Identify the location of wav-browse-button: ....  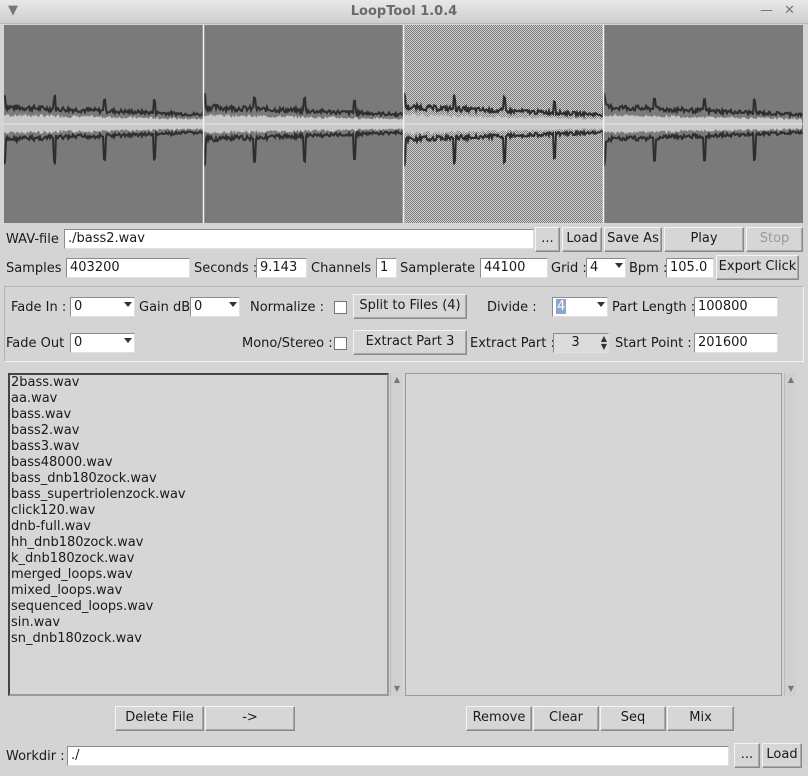
(547, 239).